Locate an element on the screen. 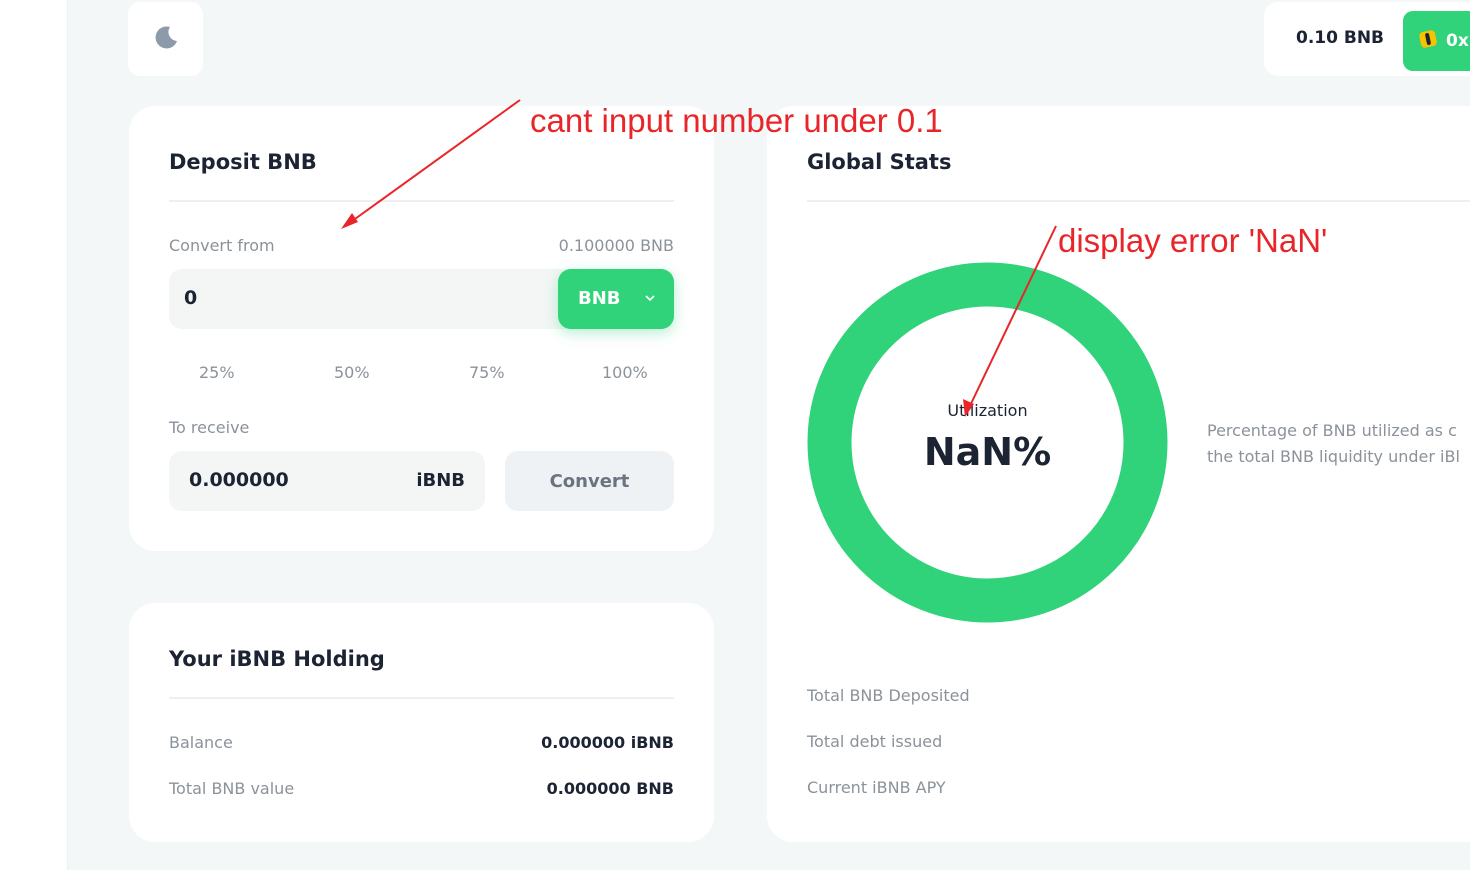 Image resolution: width=1470 pixels, height=870 pixels. wallet-logo-icon is located at coordinates (1428, 41).